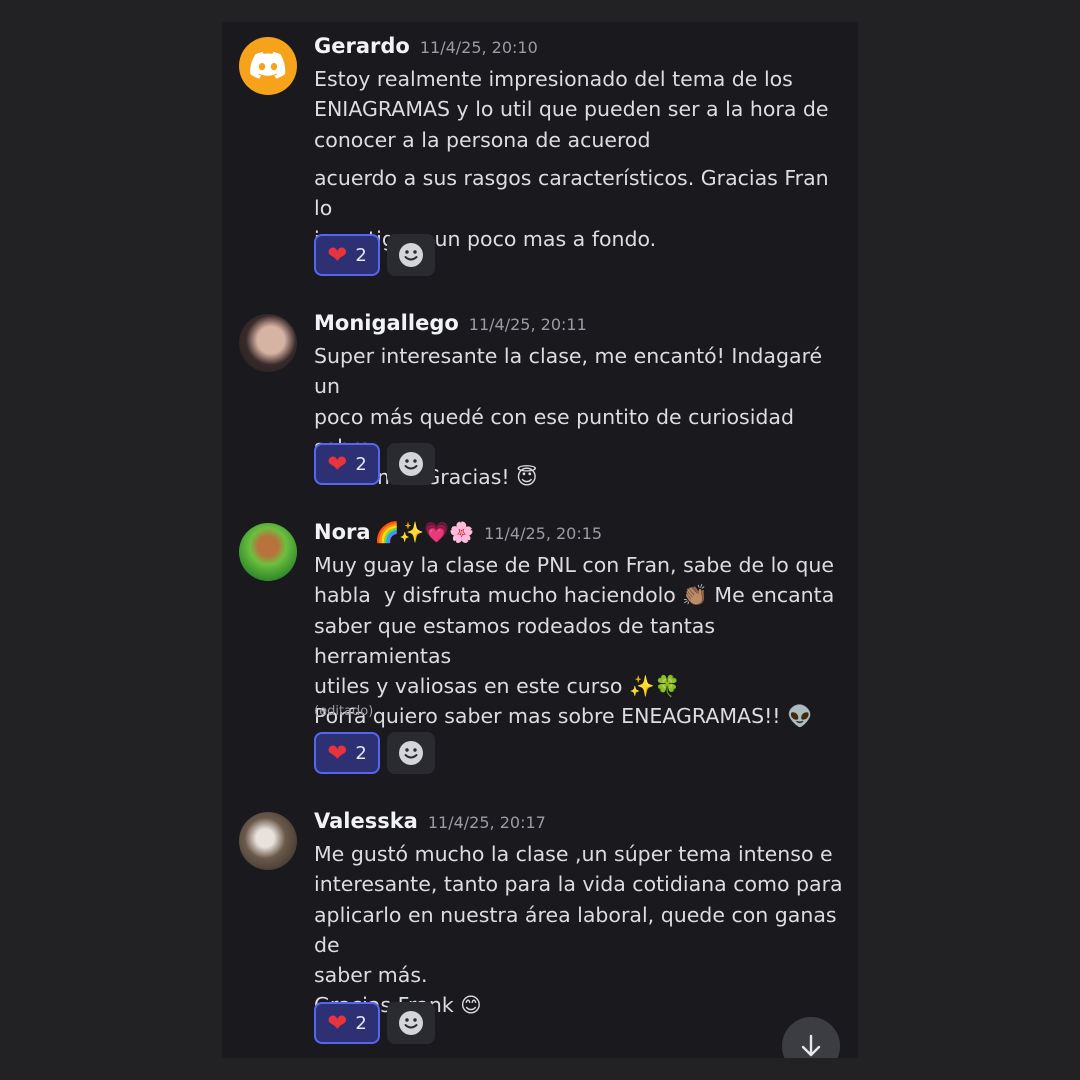 This screenshot has width=1080, height=1080. Describe the element at coordinates (344, 711) in the screenshot. I see `edited-label: (editado)` at that location.